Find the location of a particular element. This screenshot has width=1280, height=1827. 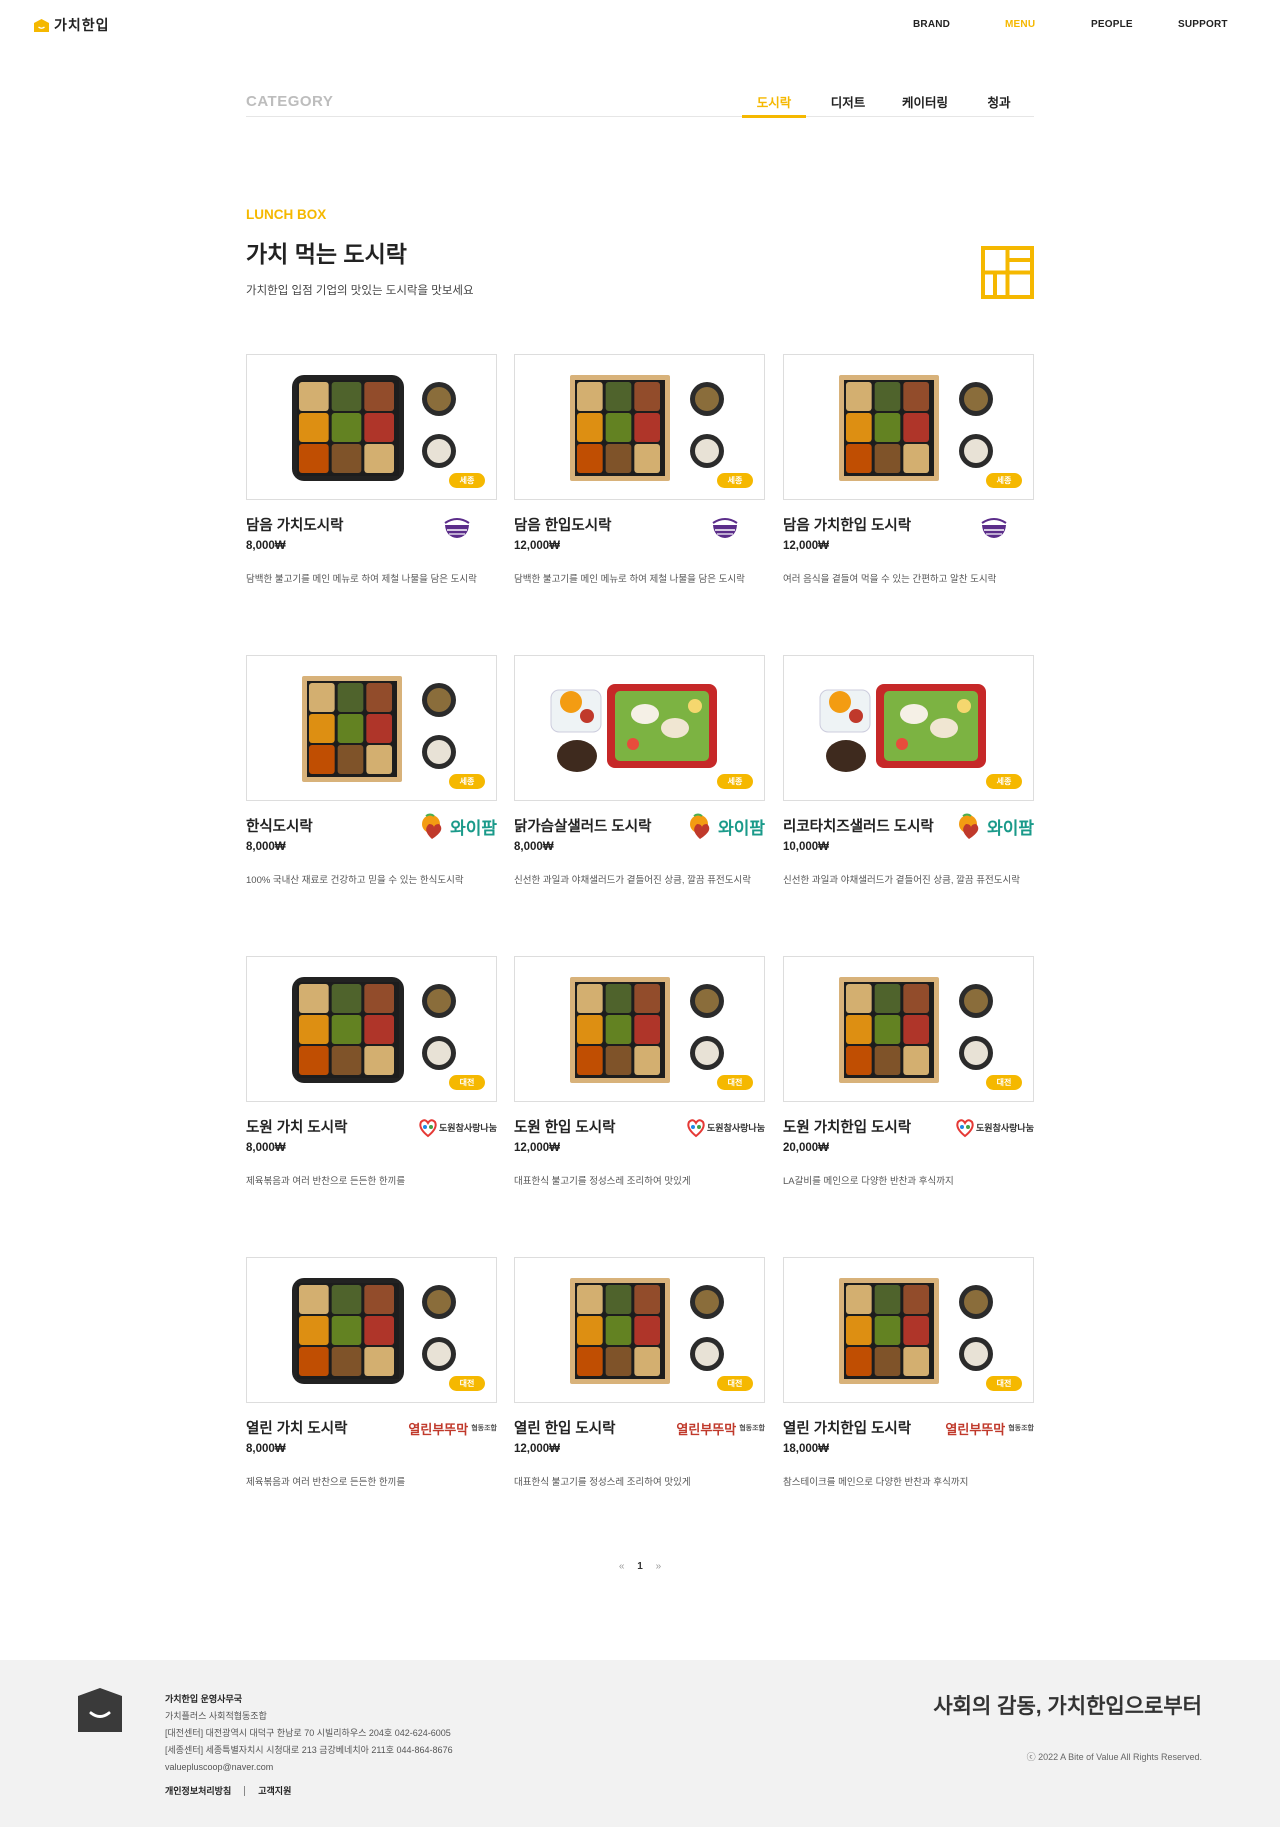

page-next: » is located at coordinates (659, 1566).